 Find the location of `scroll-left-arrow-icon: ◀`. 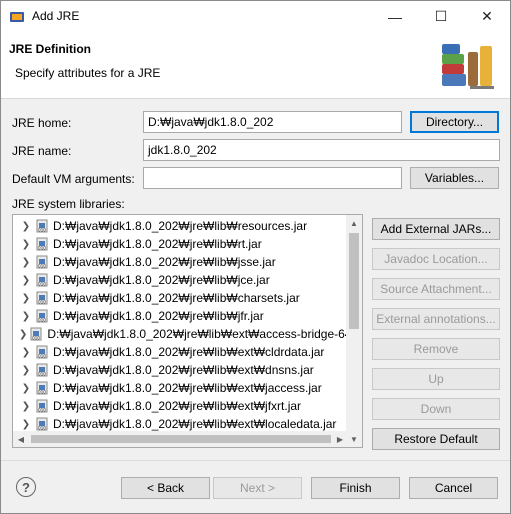

scroll-left-arrow-icon: ◀ is located at coordinates (21, 439).